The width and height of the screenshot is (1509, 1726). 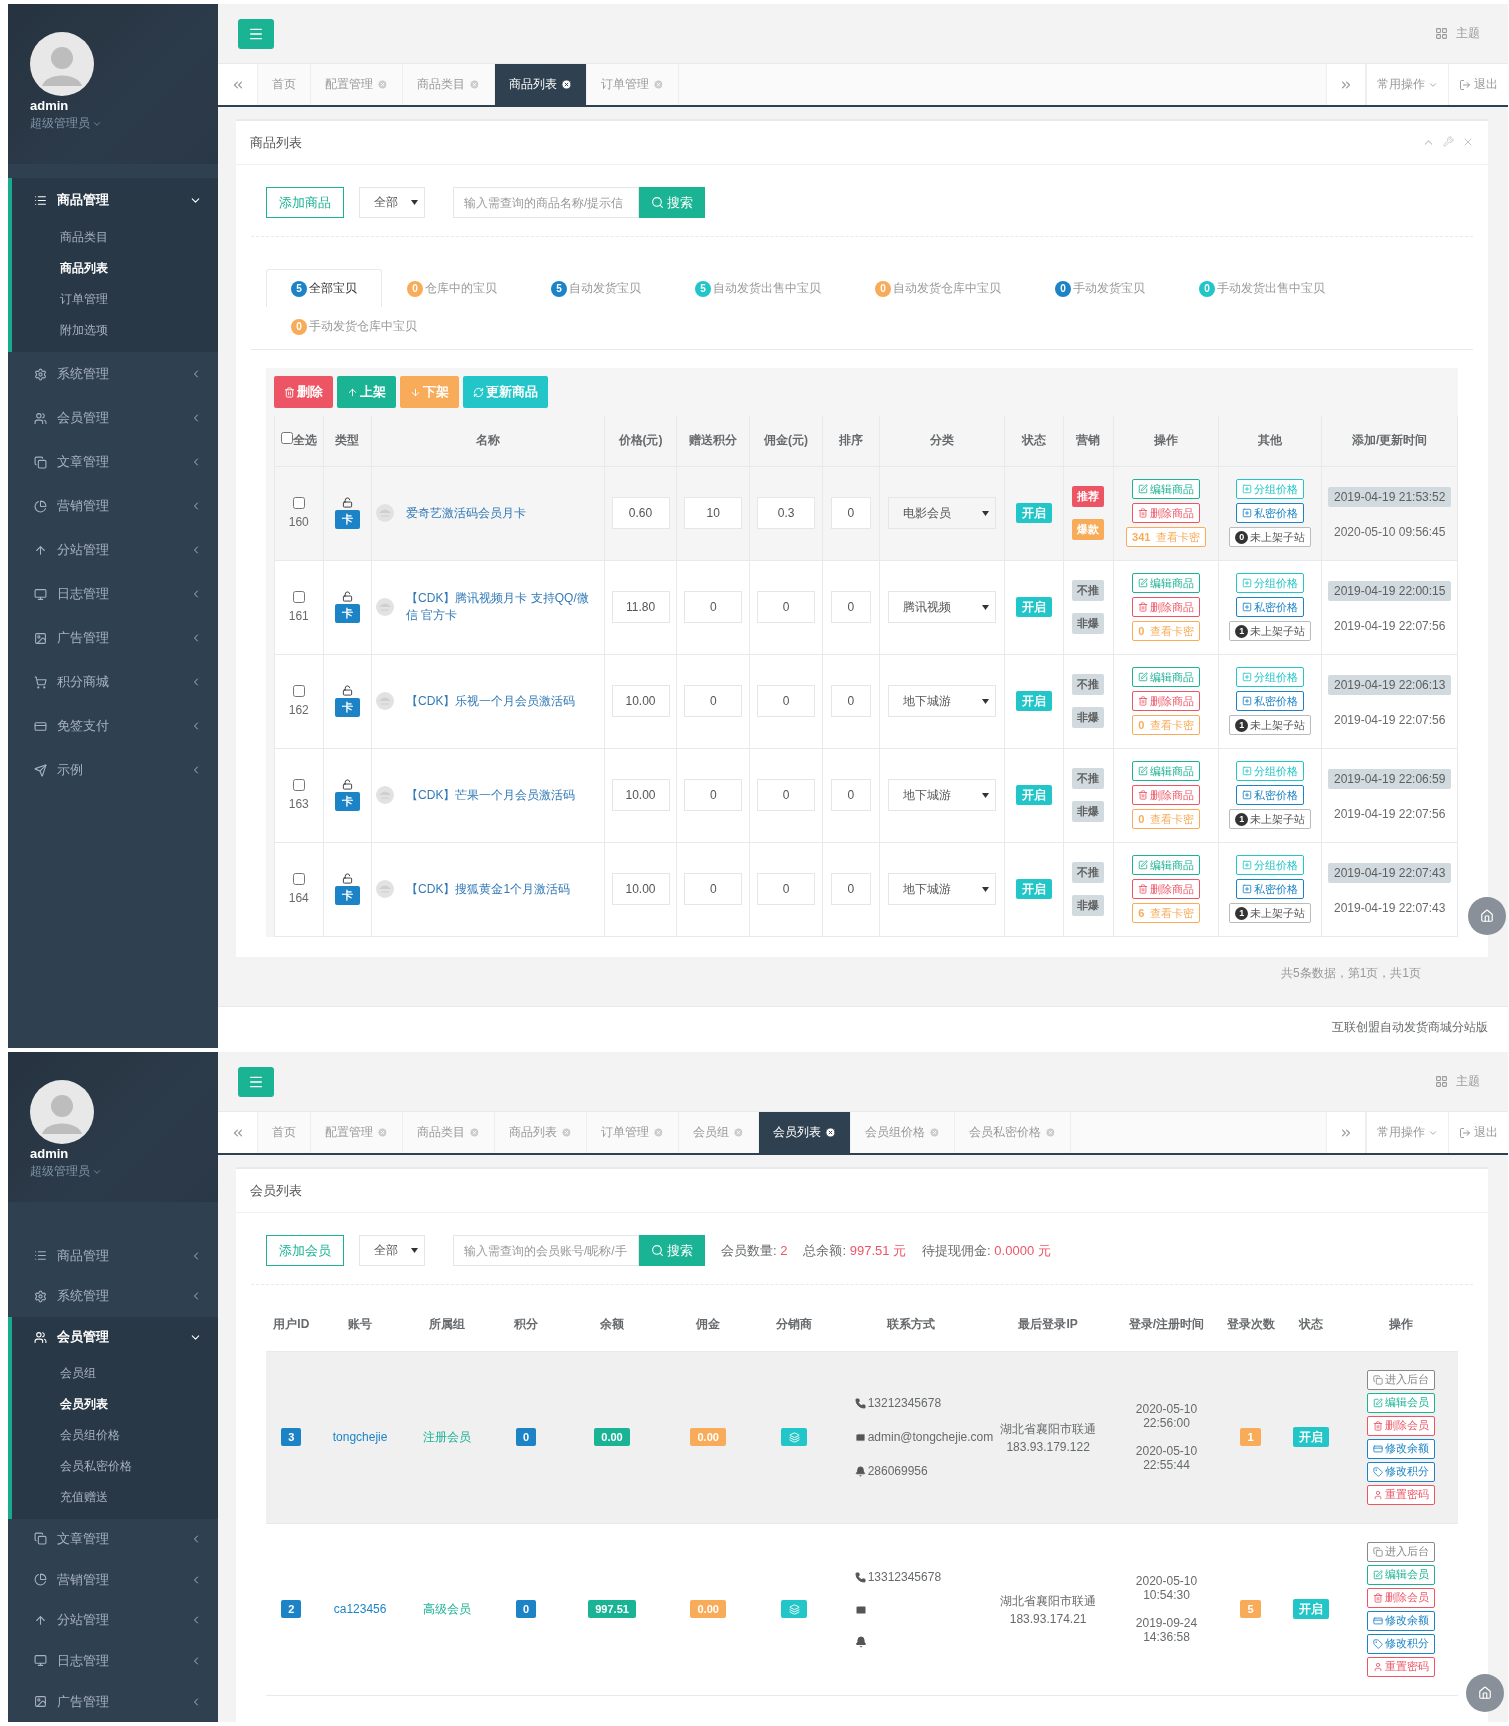 What do you see at coordinates (466, 513) in the screenshot?
I see `product-name-link: 爱奇艺激活码会员月卡` at bounding box center [466, 513].